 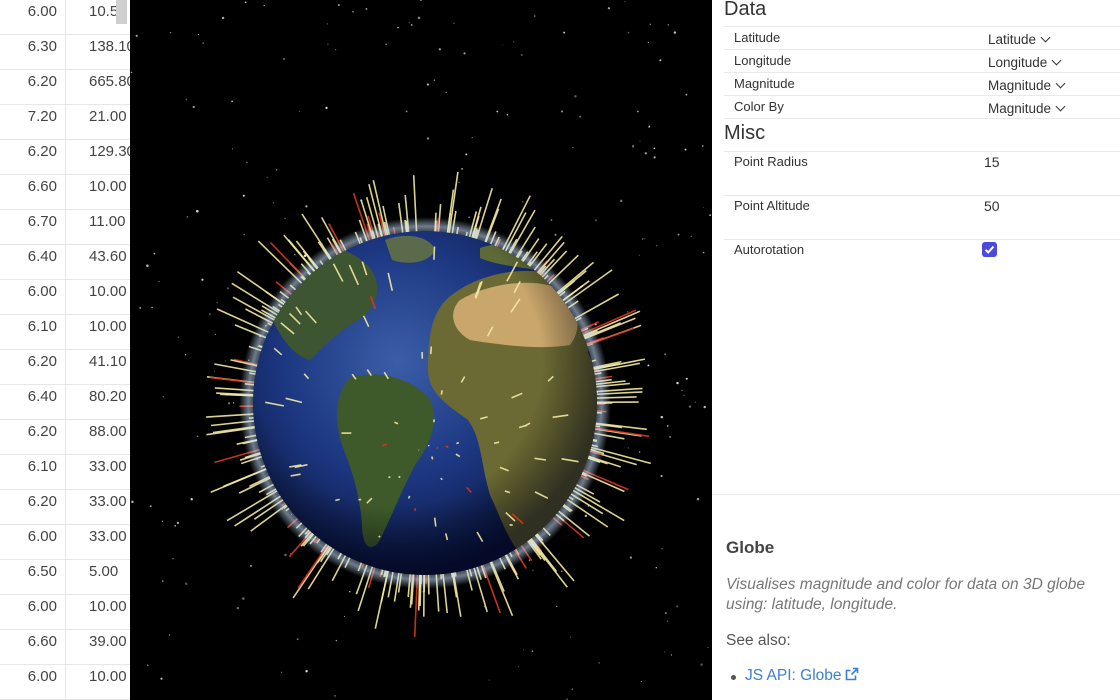 What do you see at coordinates (65, 87) in the screenshot?
I see `table-row: 6.20 665.80` at bounding box center [65, 87].